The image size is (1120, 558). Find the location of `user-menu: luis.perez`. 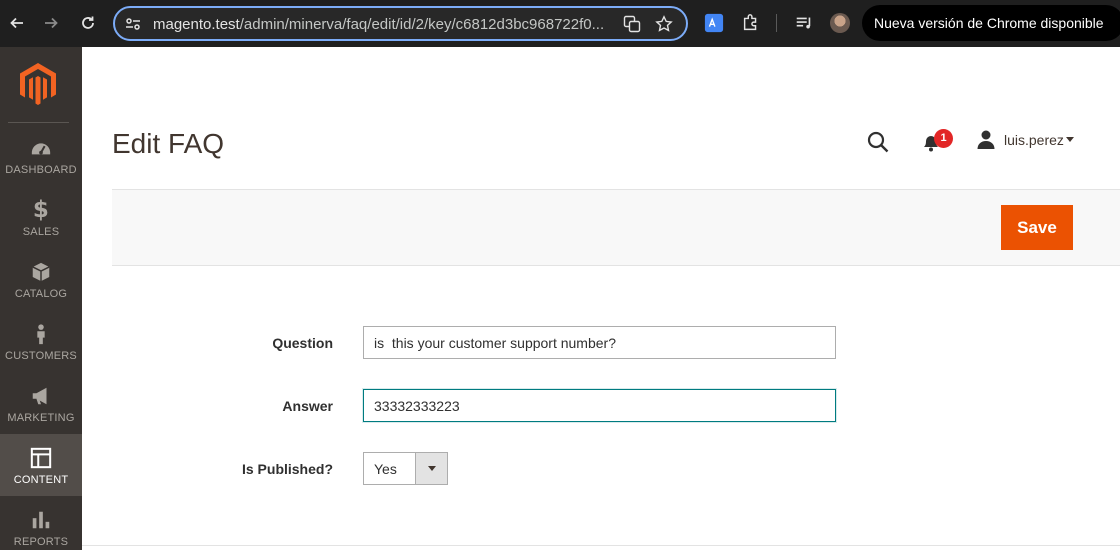

user-menu: luis.perez is located at coordinates (1034, 140).